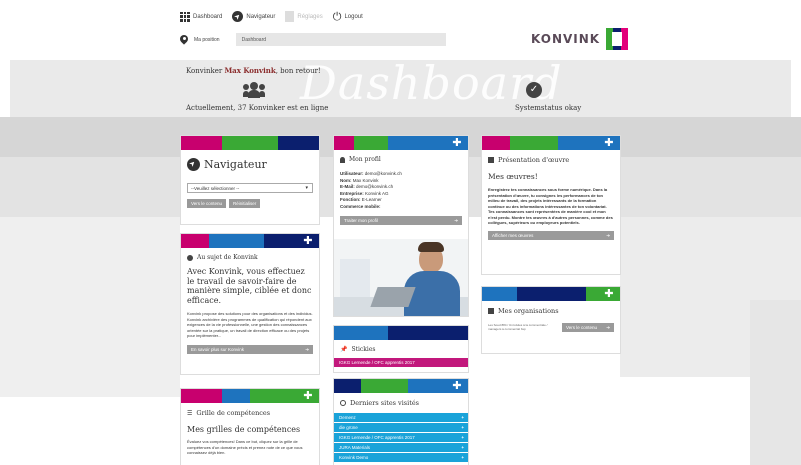 This screenshot has height=465, width=801. What do you see at coordinates (401, 417) in the screenshot?
I see `visited-site-item: Demenz +` at bounding box center [401, 417].